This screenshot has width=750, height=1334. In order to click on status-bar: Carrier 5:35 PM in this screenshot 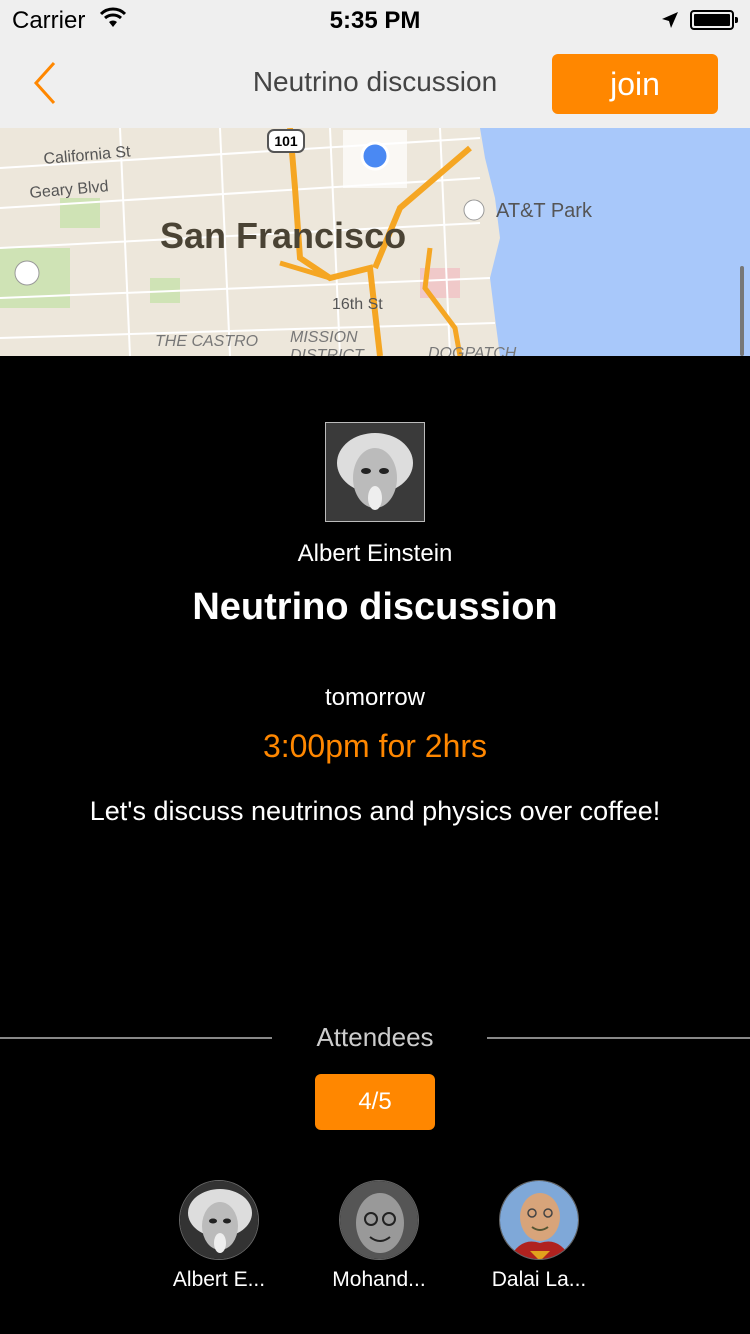, I will do `click(375, 20)`.